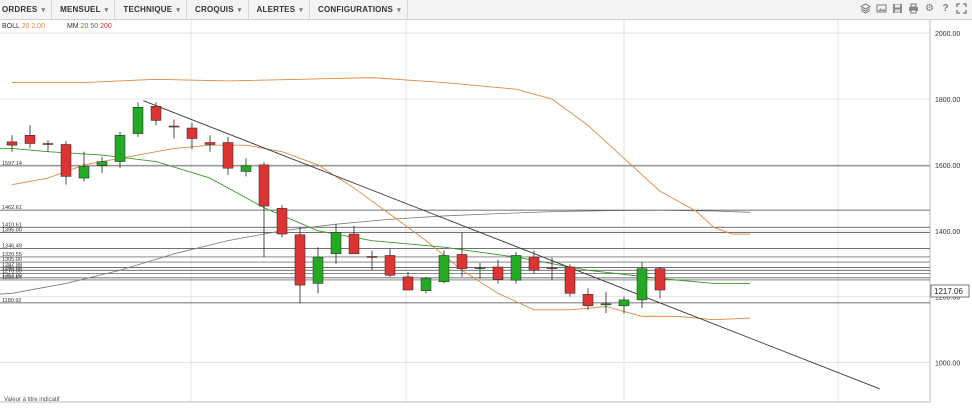 Image resolution: width=972 pixels, height=420 pixels. Describe the element at coordinates (32, 400) in the screenshot. I see `disclaimer-text: Valeur à titre indicatif` at that location.